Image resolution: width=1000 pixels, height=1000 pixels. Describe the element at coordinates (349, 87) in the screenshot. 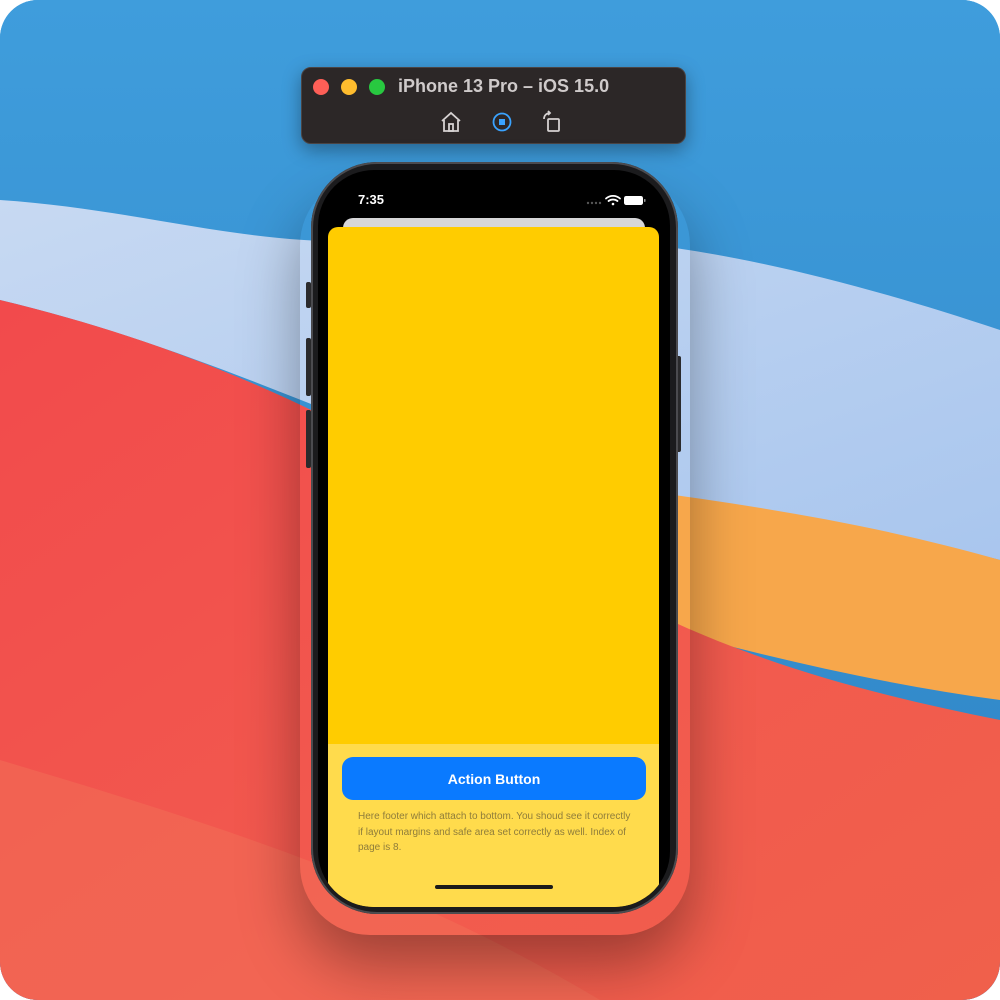

I see `minimize-window-button` at that location.